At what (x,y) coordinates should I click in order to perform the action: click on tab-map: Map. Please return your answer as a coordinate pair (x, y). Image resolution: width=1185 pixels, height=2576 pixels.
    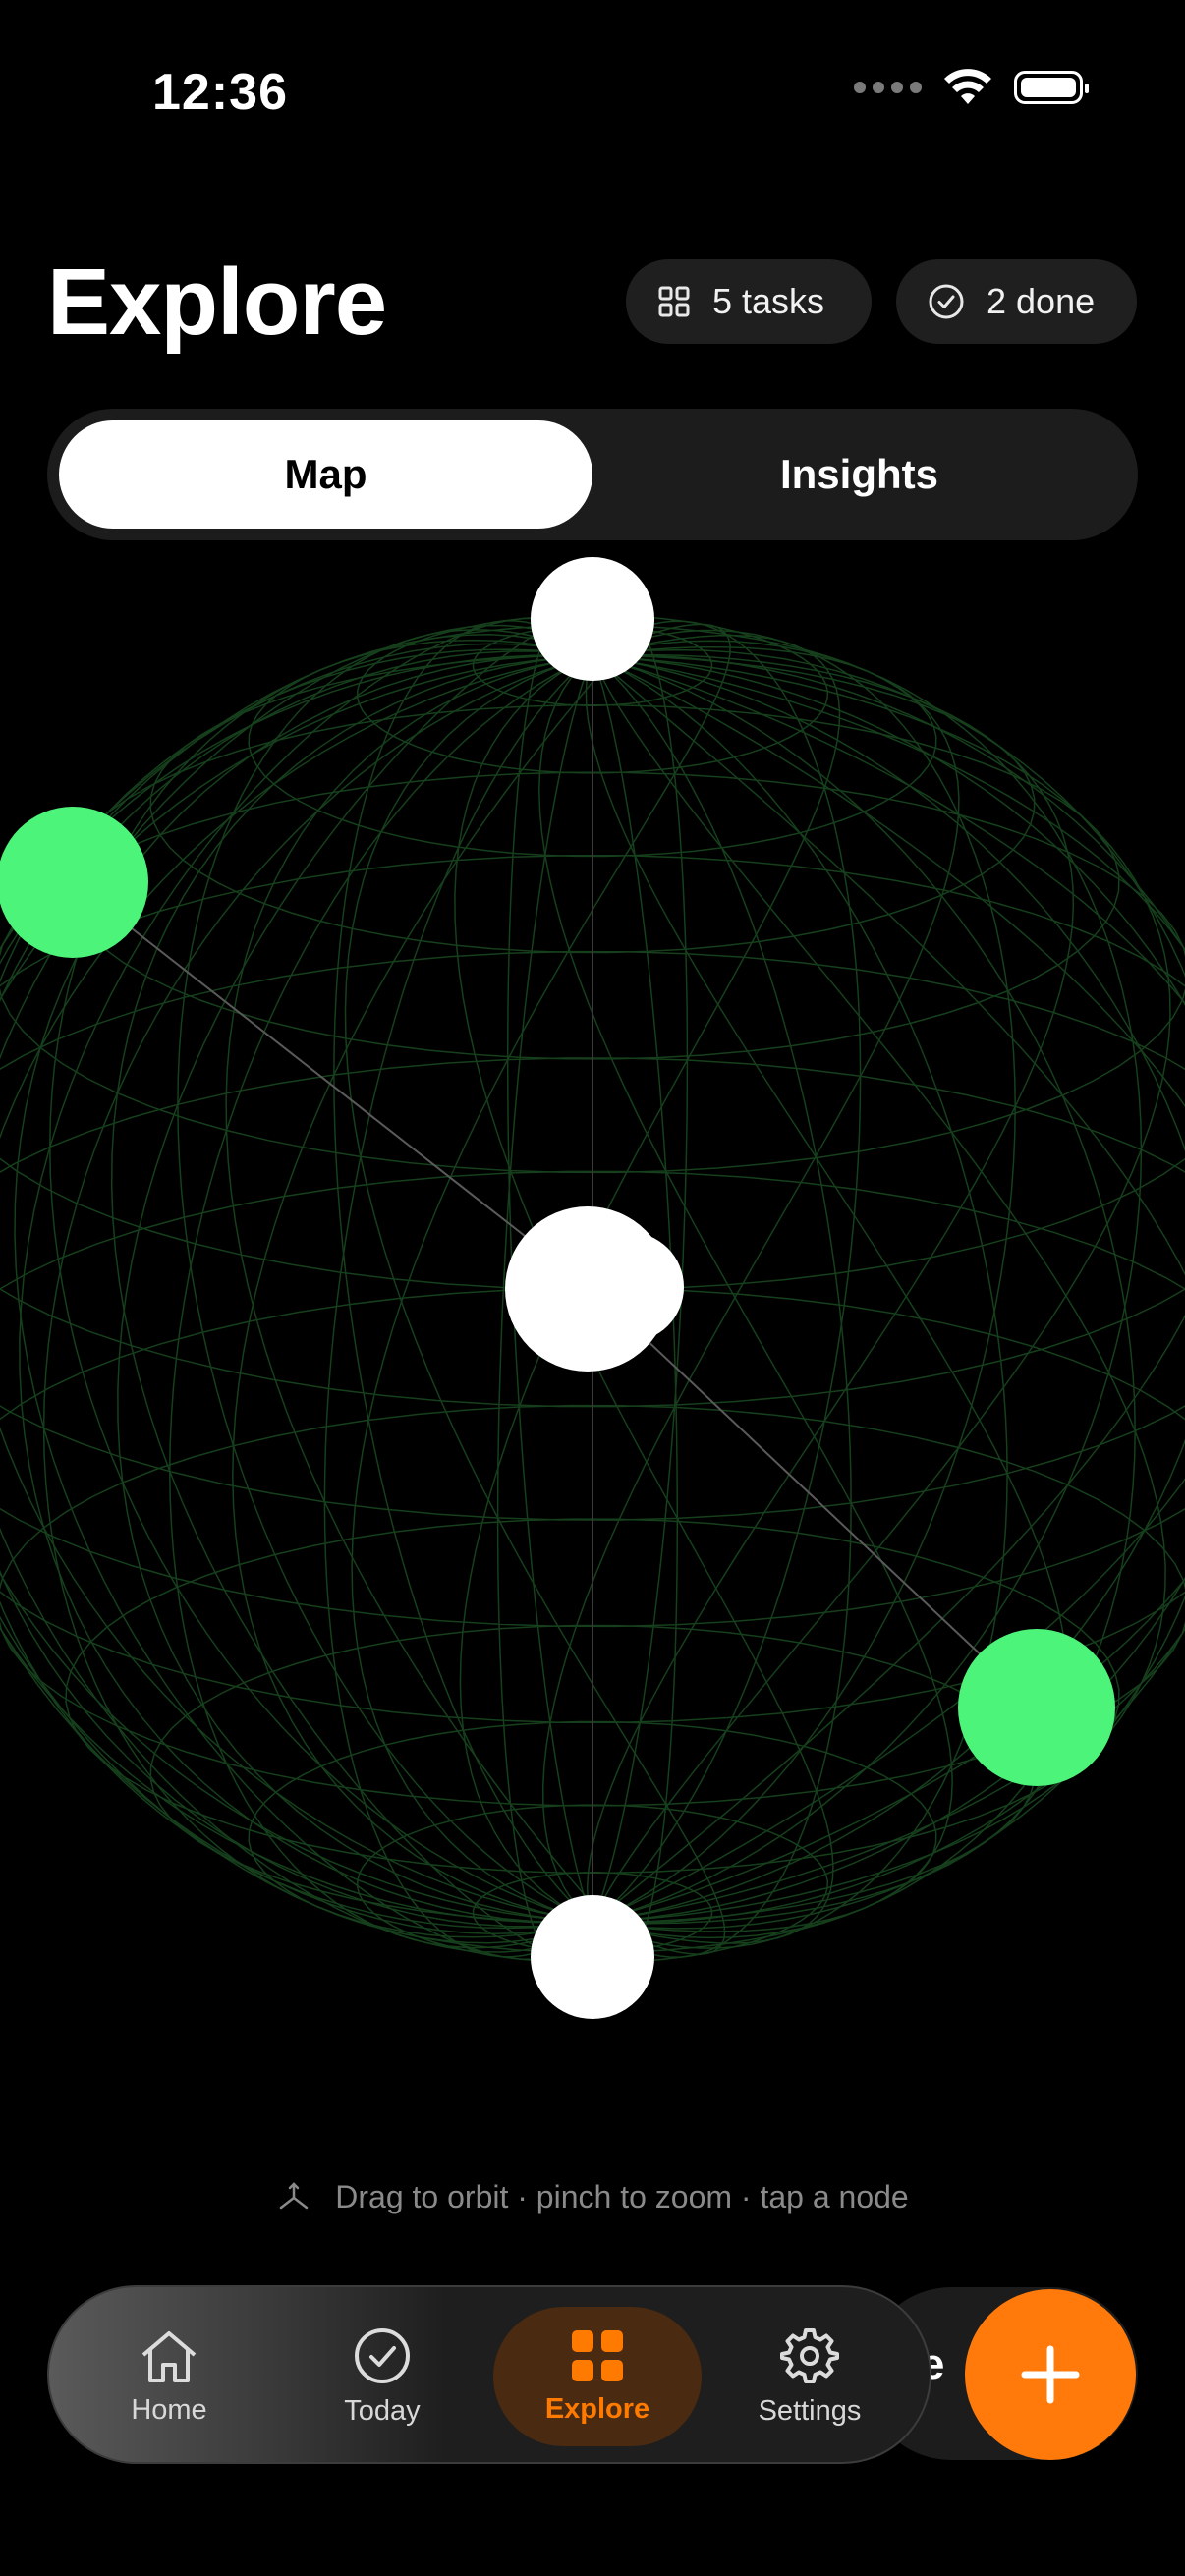
    Looking at the image, I should click on (325, 474).